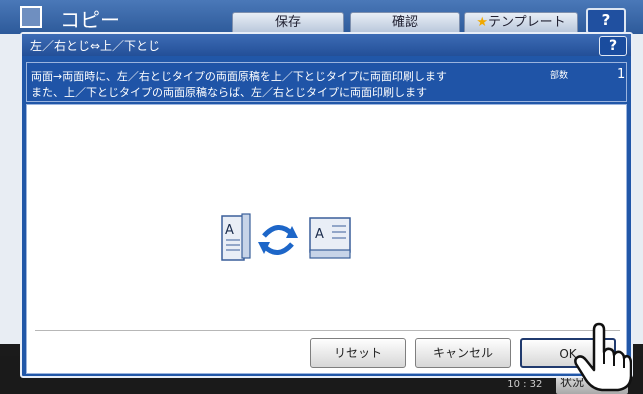  Describe the element at coordinates (288, 23) in the screenshot. I see `tab-save: 保存` at that location.